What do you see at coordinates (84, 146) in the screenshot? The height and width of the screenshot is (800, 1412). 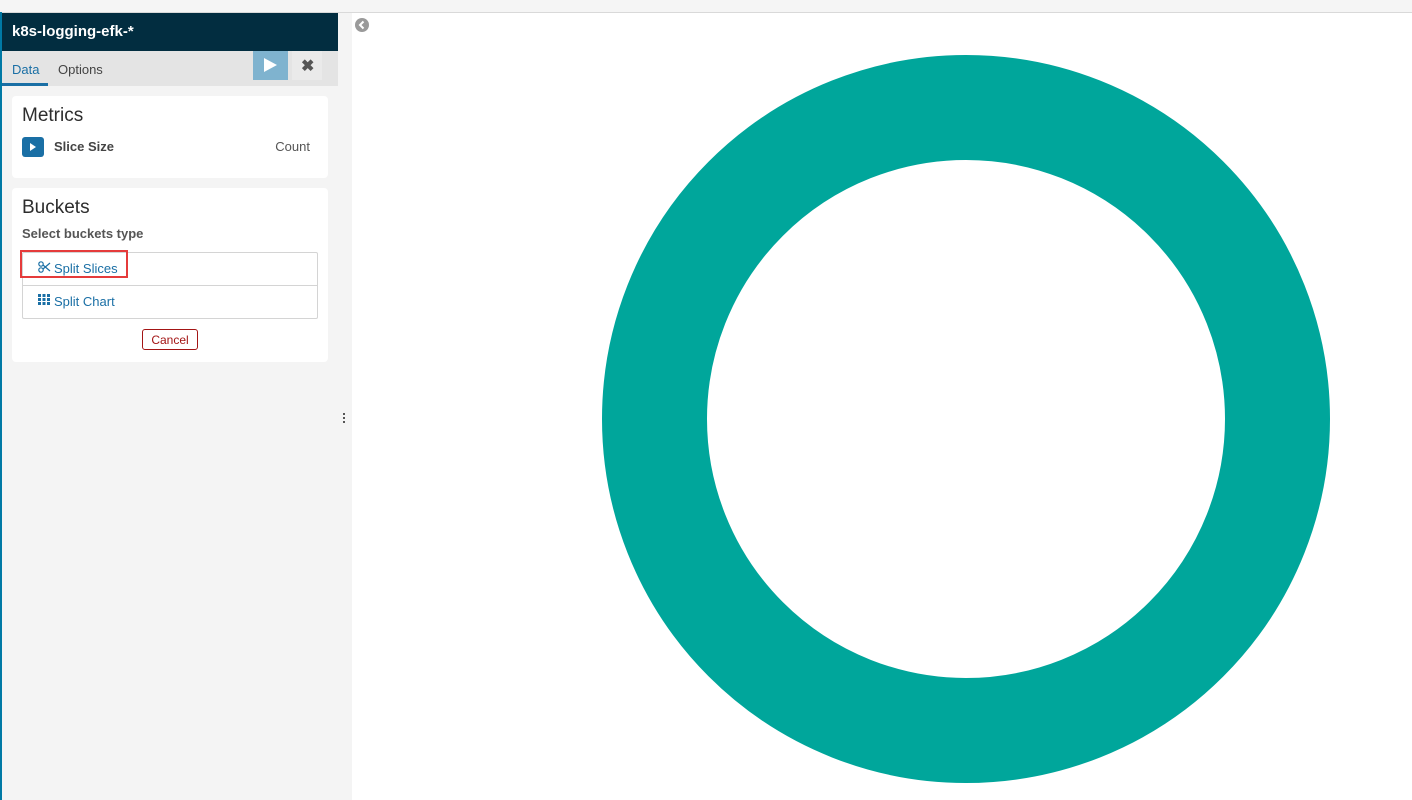 I see `metric-name: Slice Size` at bounding box center [84, 146].